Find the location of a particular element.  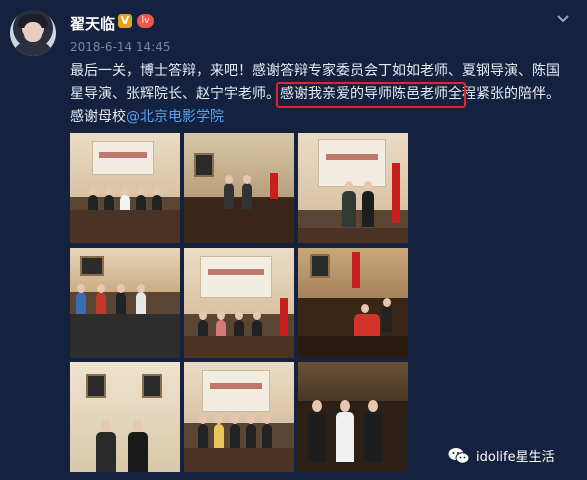

post-line: 感谢母校@北京电影学院 is located at coordinates (320, 117).